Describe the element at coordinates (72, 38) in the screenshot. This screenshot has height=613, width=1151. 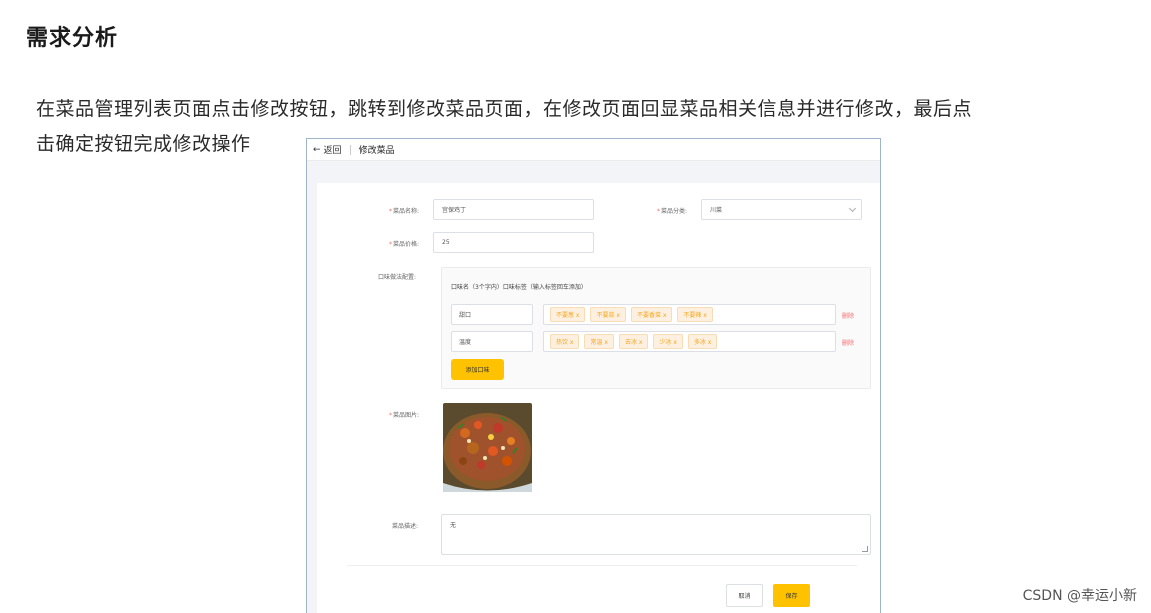
I see `slide-heading: 需求分析` at that location.